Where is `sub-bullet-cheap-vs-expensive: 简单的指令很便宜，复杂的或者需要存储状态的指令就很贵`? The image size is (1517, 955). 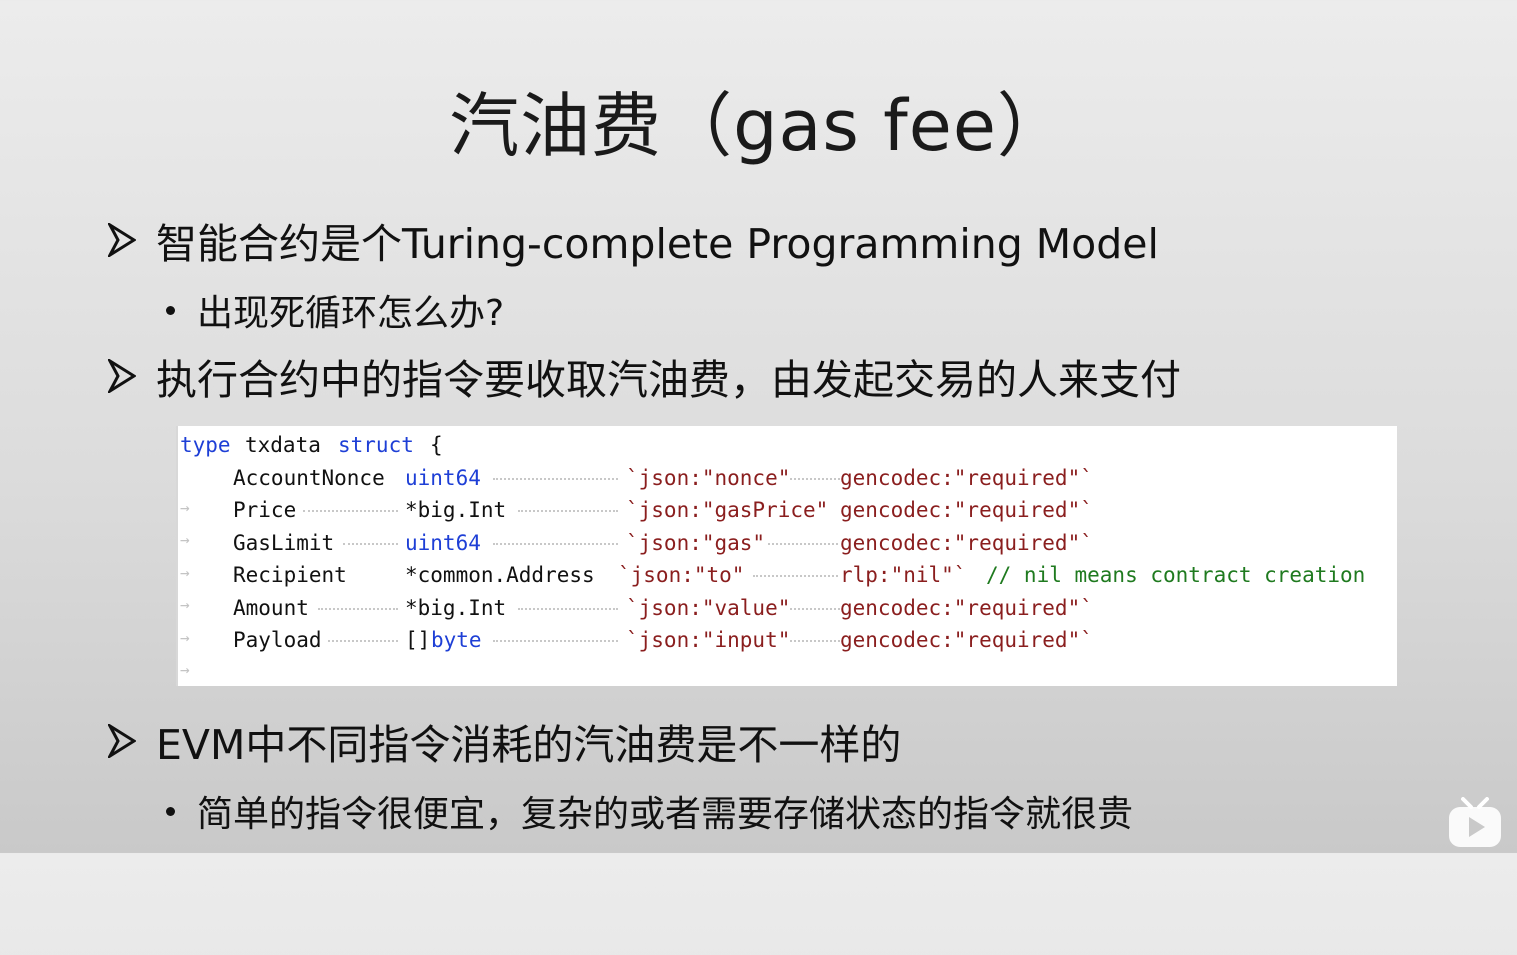 sub-bullet-cheap-vs-expensive: 简单的指令很便宜，复杂的或者需要存储状态的指令就很贵 is located at coordinates (647, 811).